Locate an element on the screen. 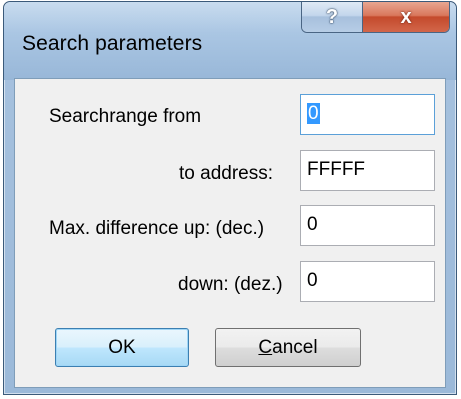 This screenshot has width=461, height=399. searchrange-from-value: 0 is located at coordinates (313, 113).